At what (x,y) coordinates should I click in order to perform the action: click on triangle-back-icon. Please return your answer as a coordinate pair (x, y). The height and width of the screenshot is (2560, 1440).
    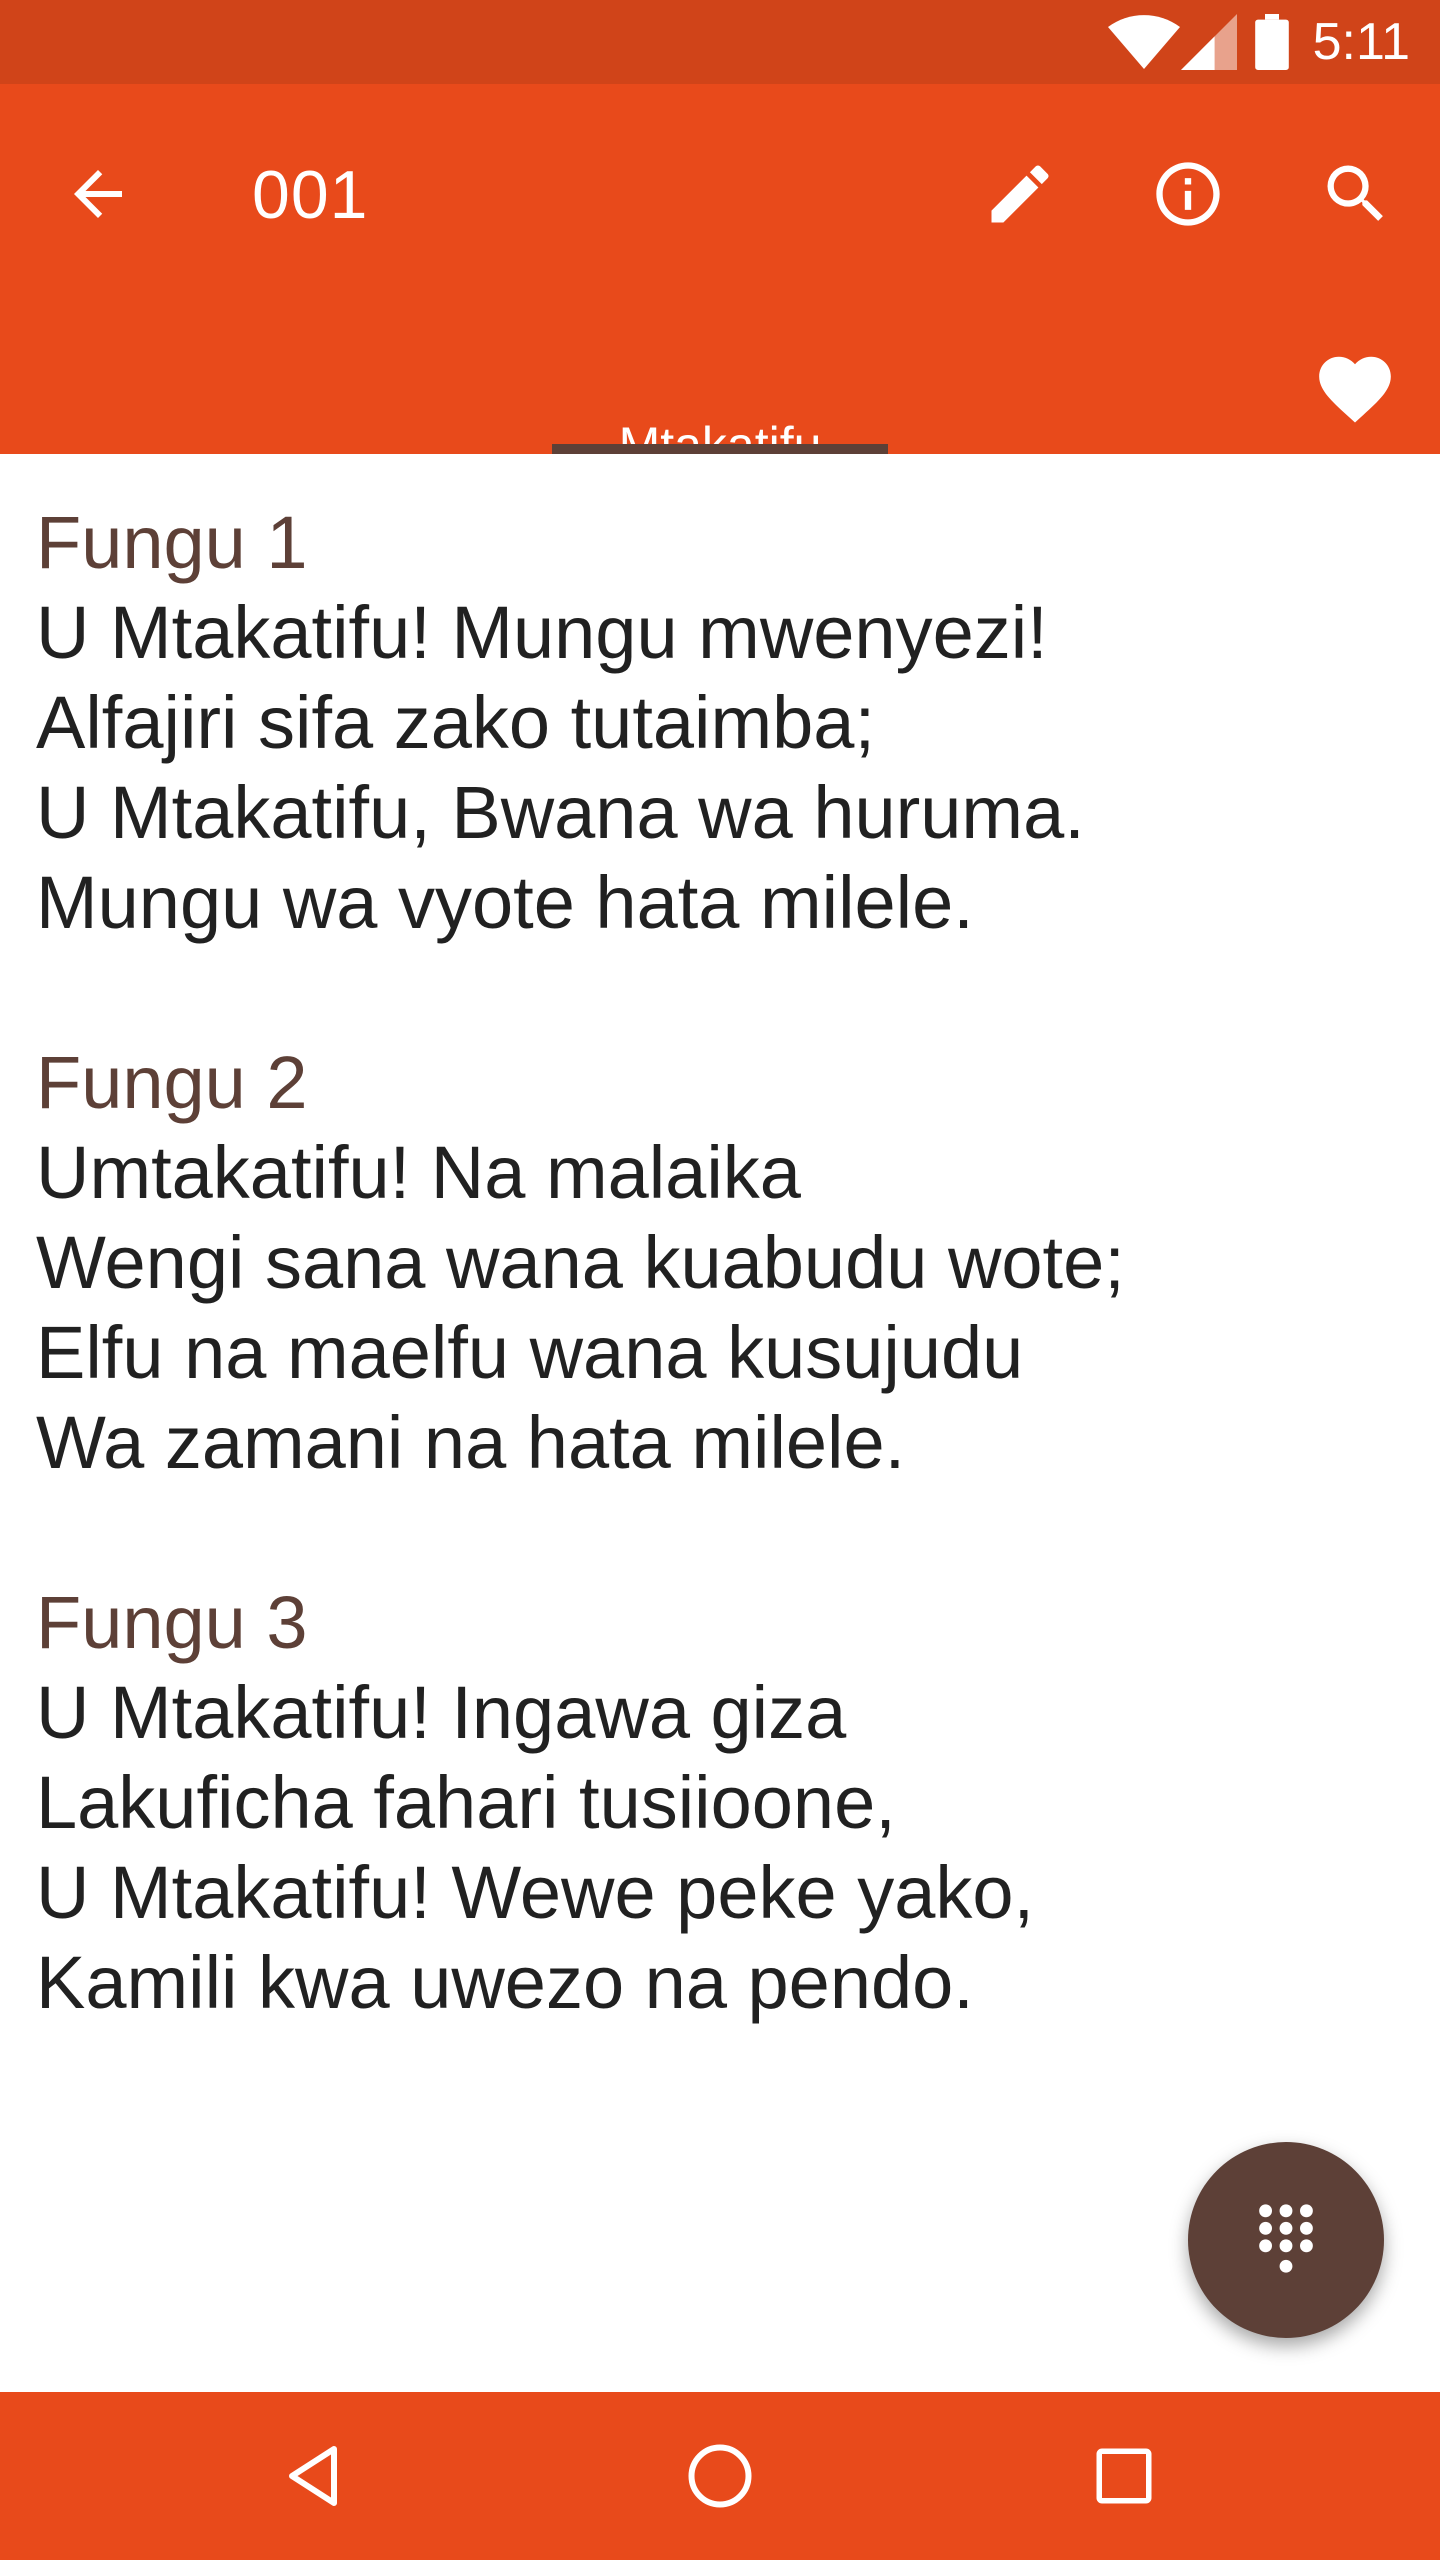
    Looking at the image, I should click on (313, 2476).